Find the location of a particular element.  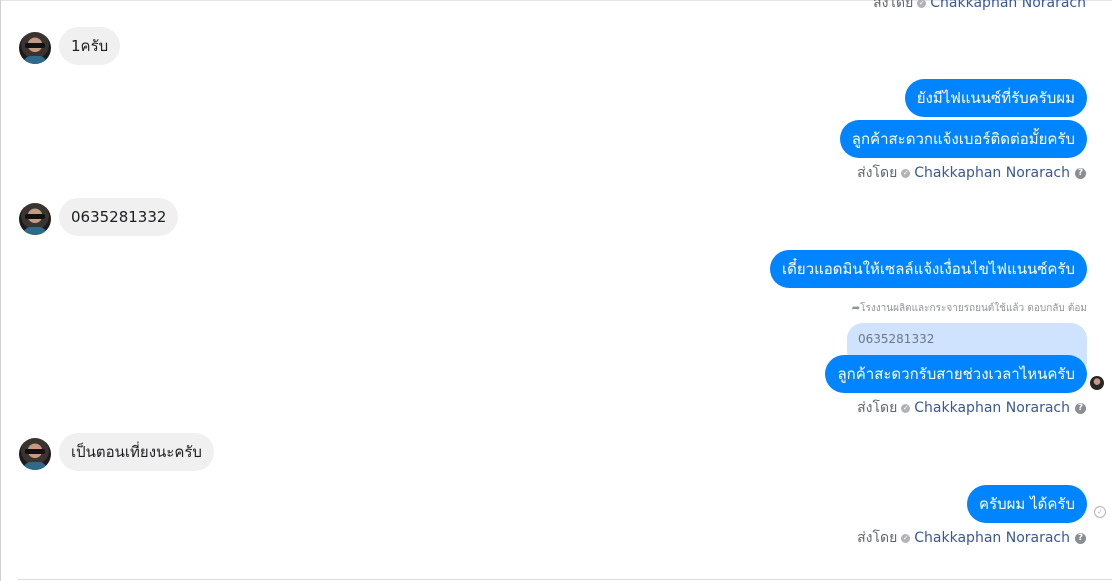

seen-avatar-icon is located at coordinates (1097, 383).